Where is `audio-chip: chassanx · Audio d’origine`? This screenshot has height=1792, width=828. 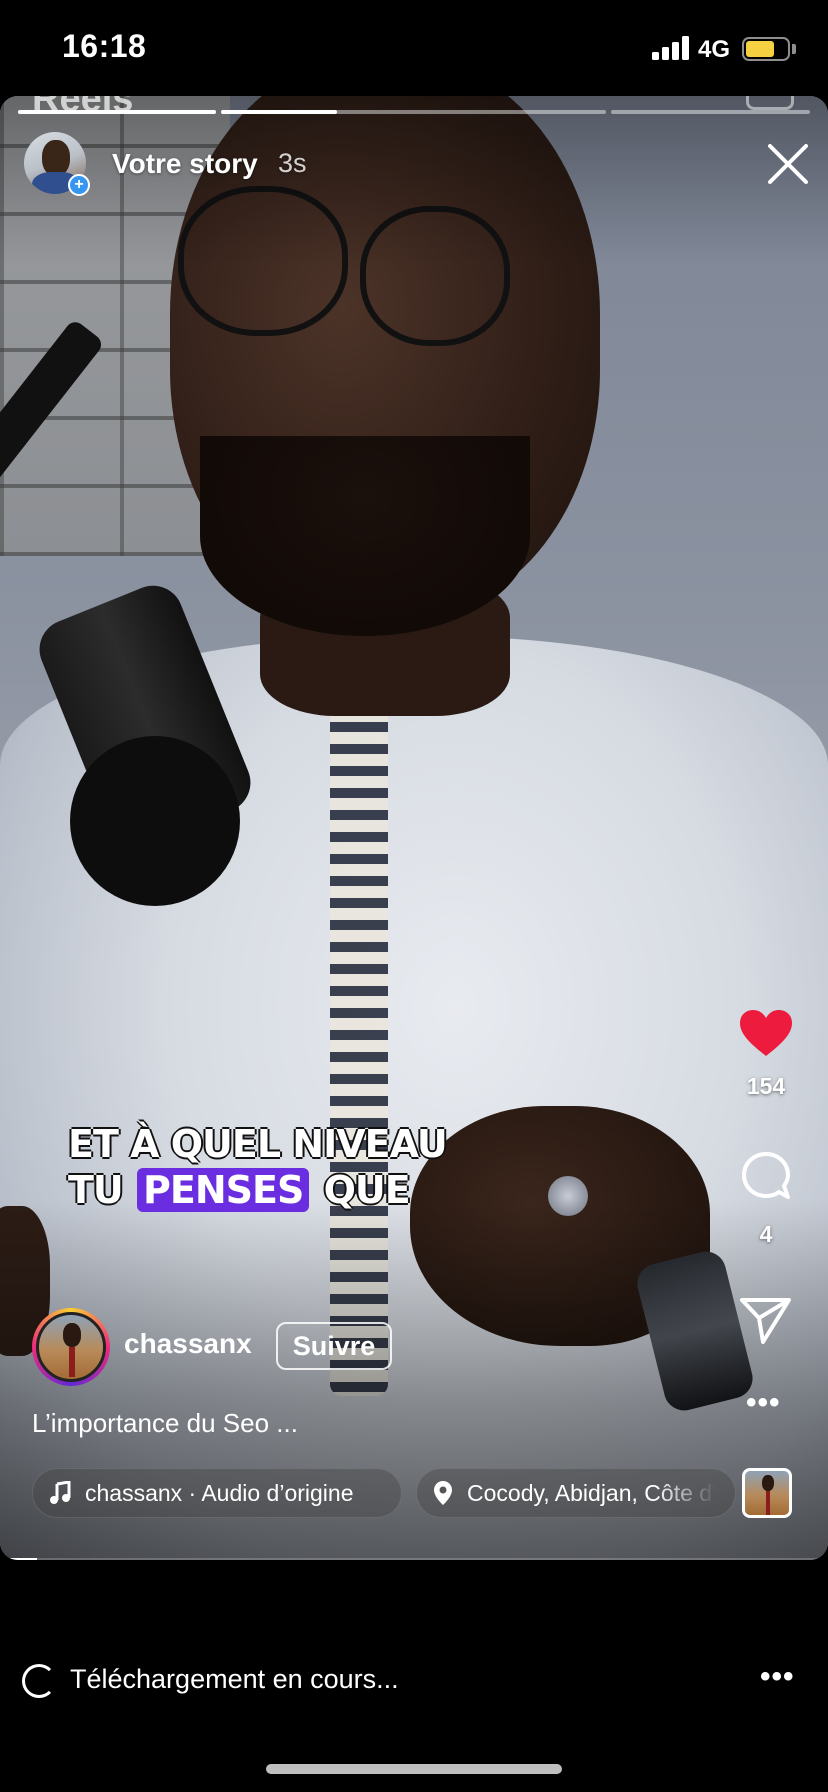
audio-chip: chassanx · Audio d’origine is located at coordinates (217, 1493).